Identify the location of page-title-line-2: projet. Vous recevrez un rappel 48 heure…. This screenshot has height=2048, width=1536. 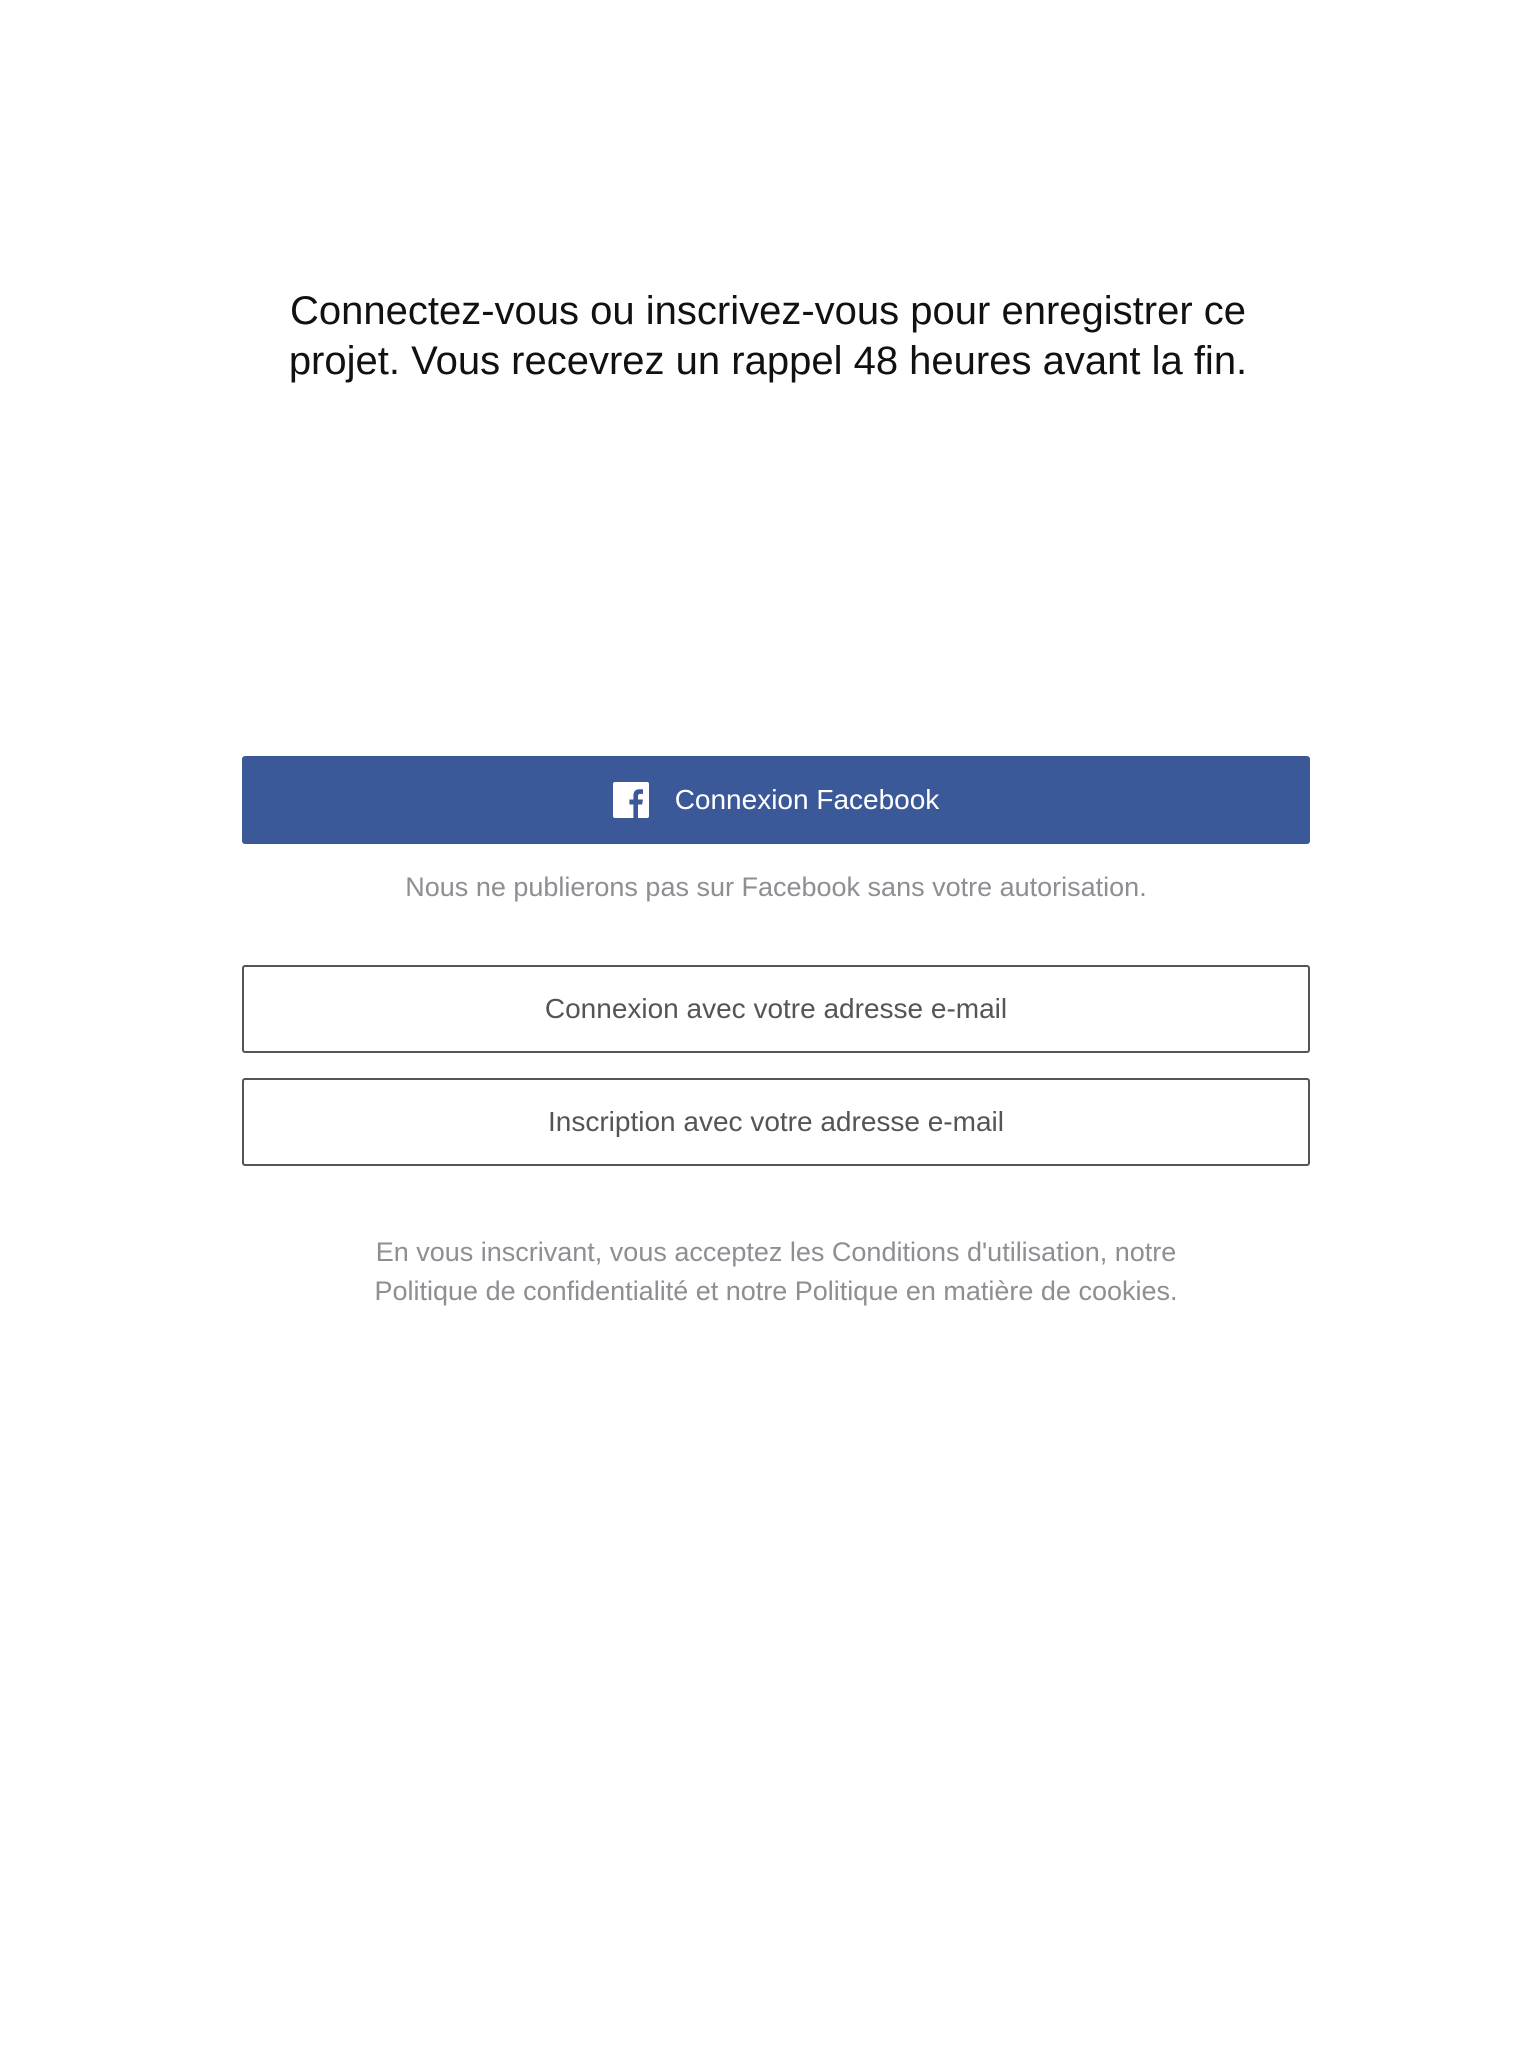
(768, 361).